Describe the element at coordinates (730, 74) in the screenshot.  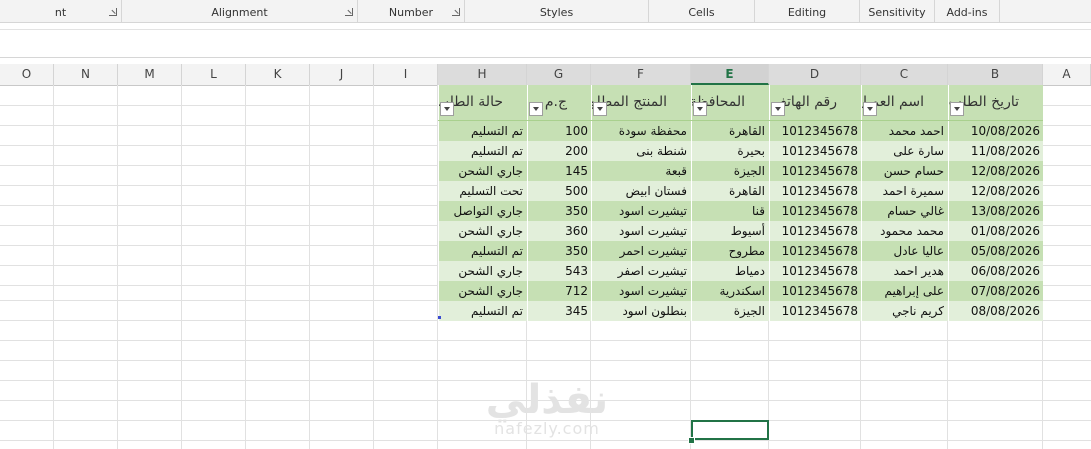
I see `column-header-e: E` at that location.